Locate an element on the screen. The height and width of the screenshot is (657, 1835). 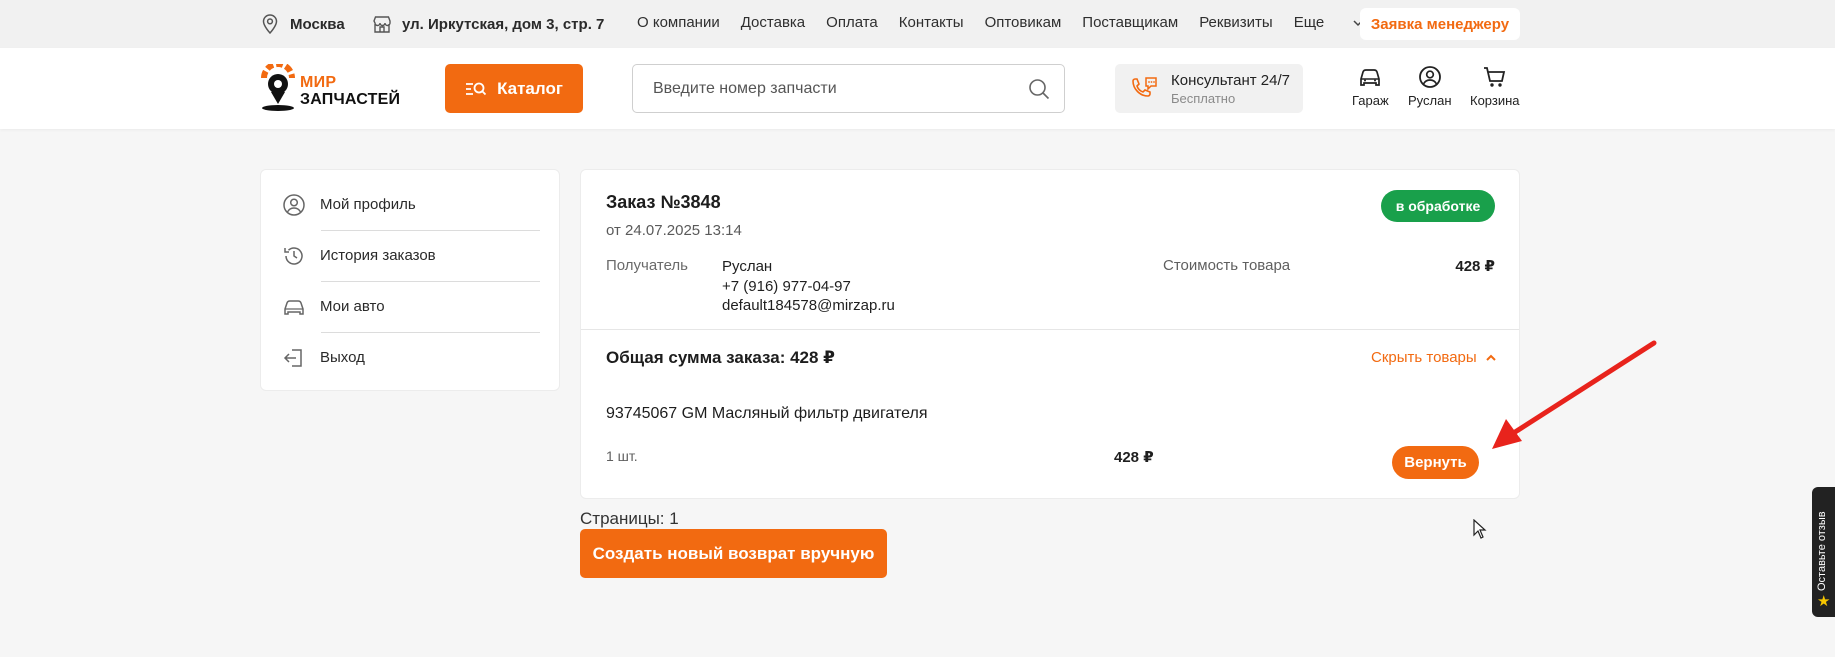
phone-chat-icon is located at coordinates (1144, 91).